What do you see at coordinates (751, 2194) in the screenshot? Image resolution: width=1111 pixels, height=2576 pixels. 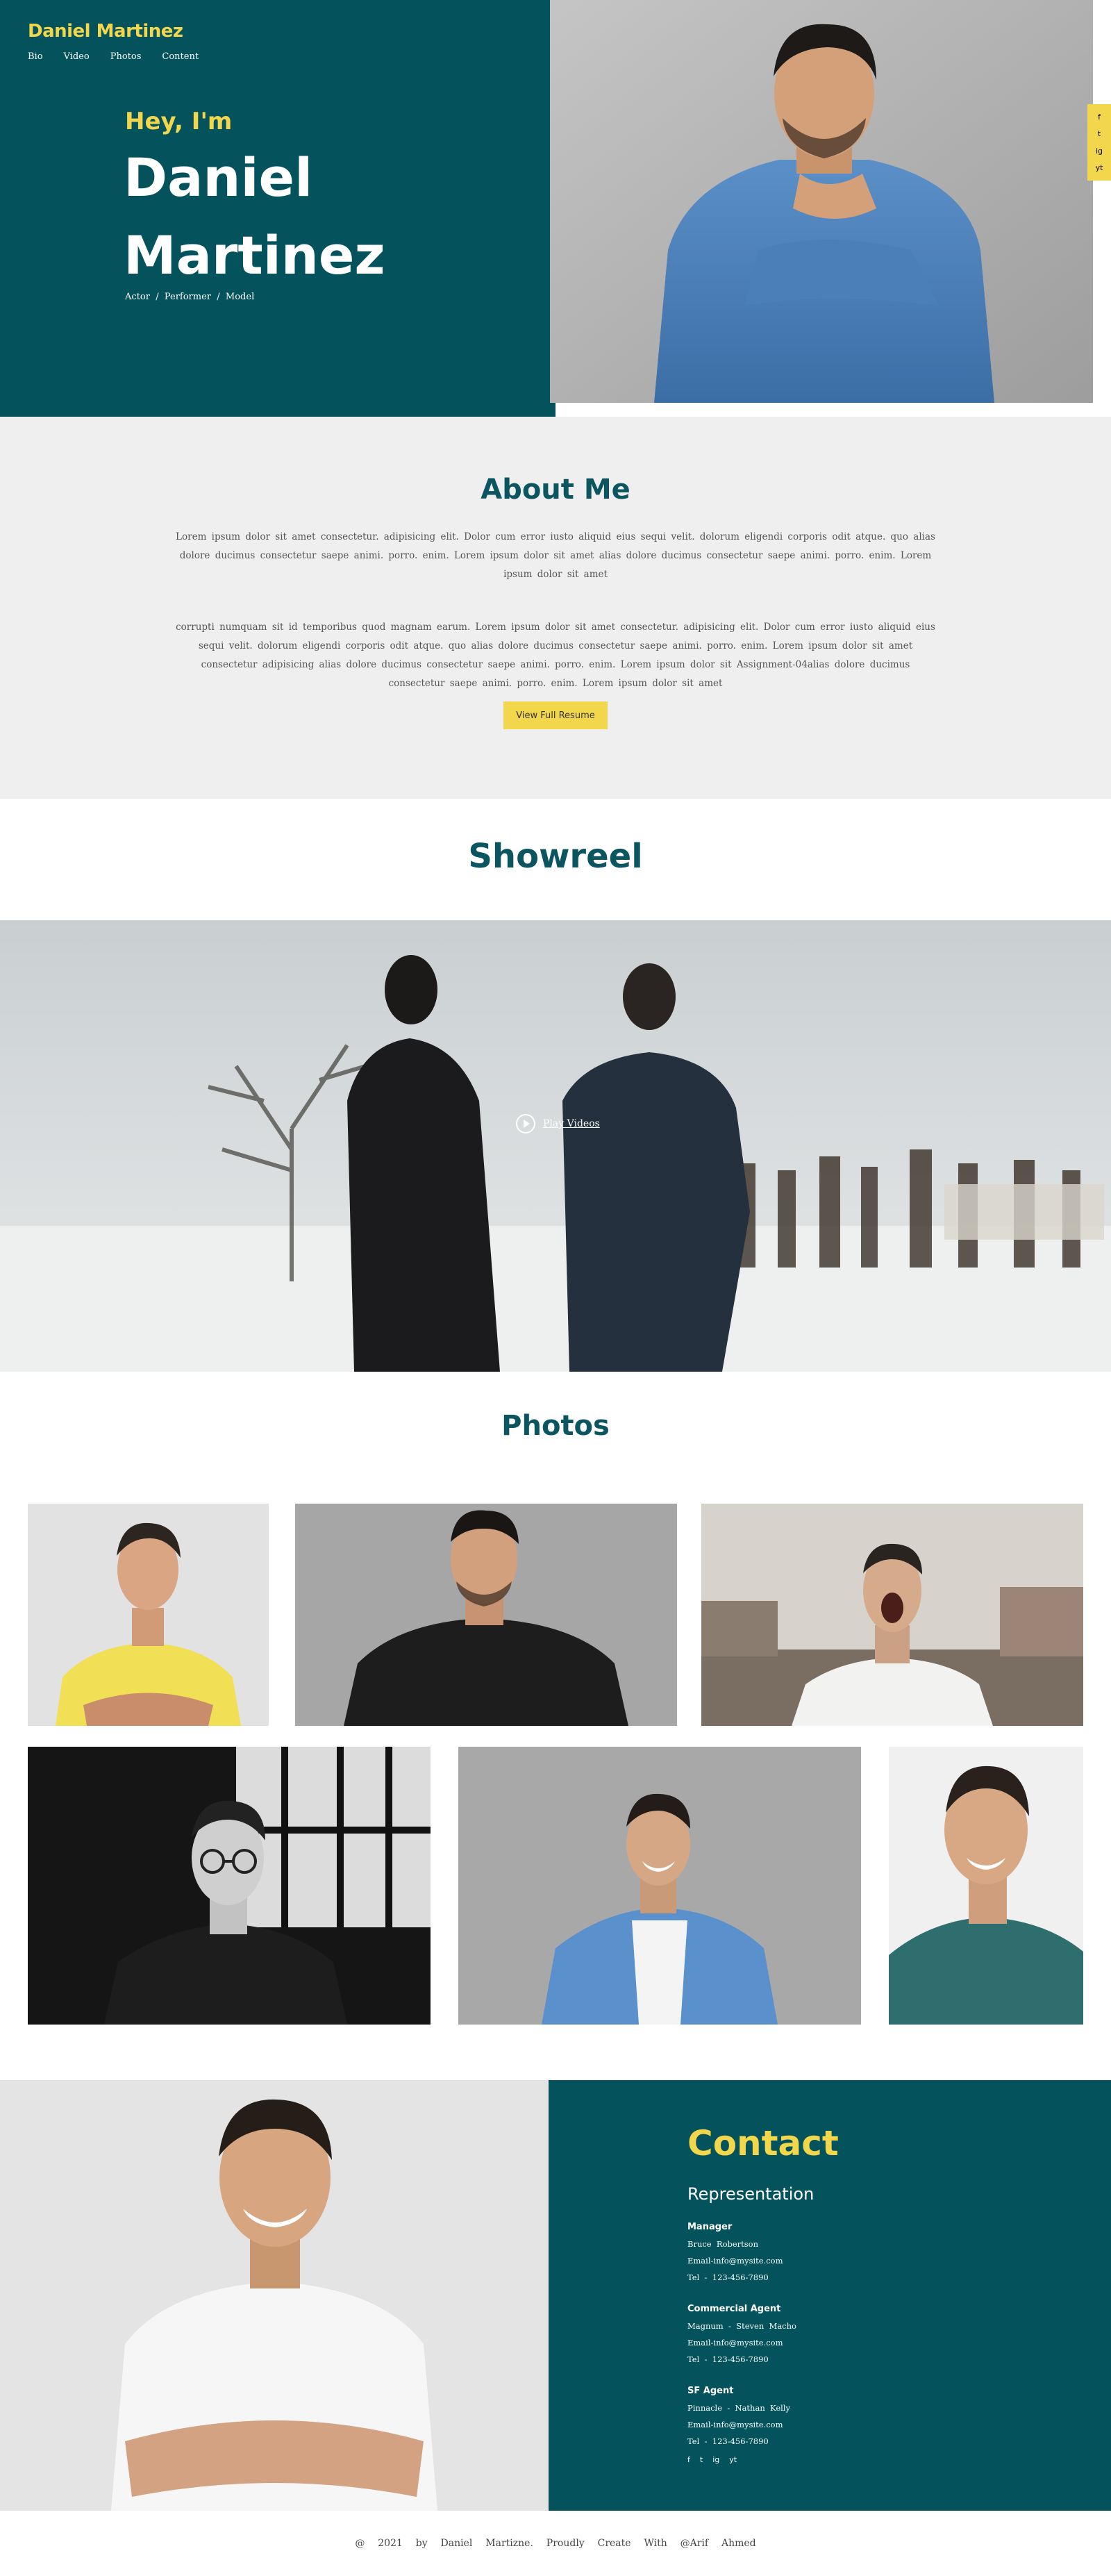 I see `representation-subtitle: Representation` at bounding box center [751, 2194].